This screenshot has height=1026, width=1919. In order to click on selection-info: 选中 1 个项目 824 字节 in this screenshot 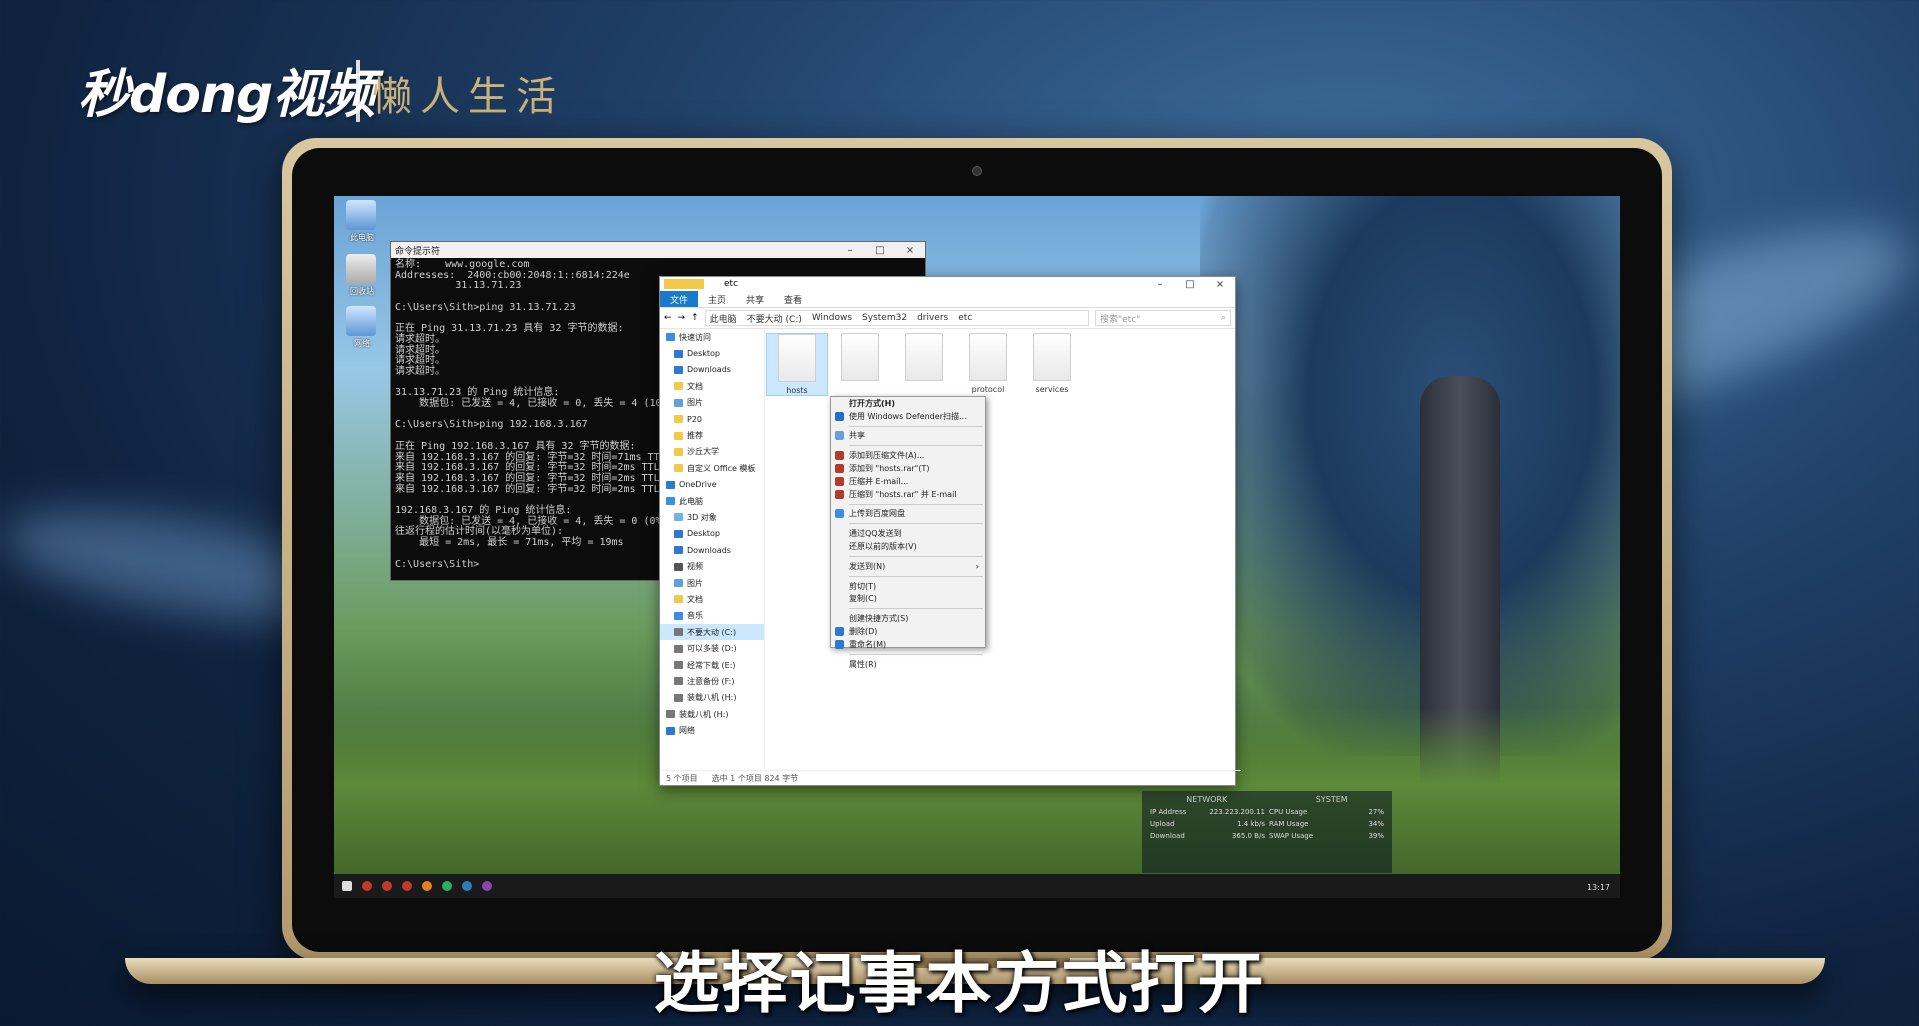, I will do `click(755, 778)`.